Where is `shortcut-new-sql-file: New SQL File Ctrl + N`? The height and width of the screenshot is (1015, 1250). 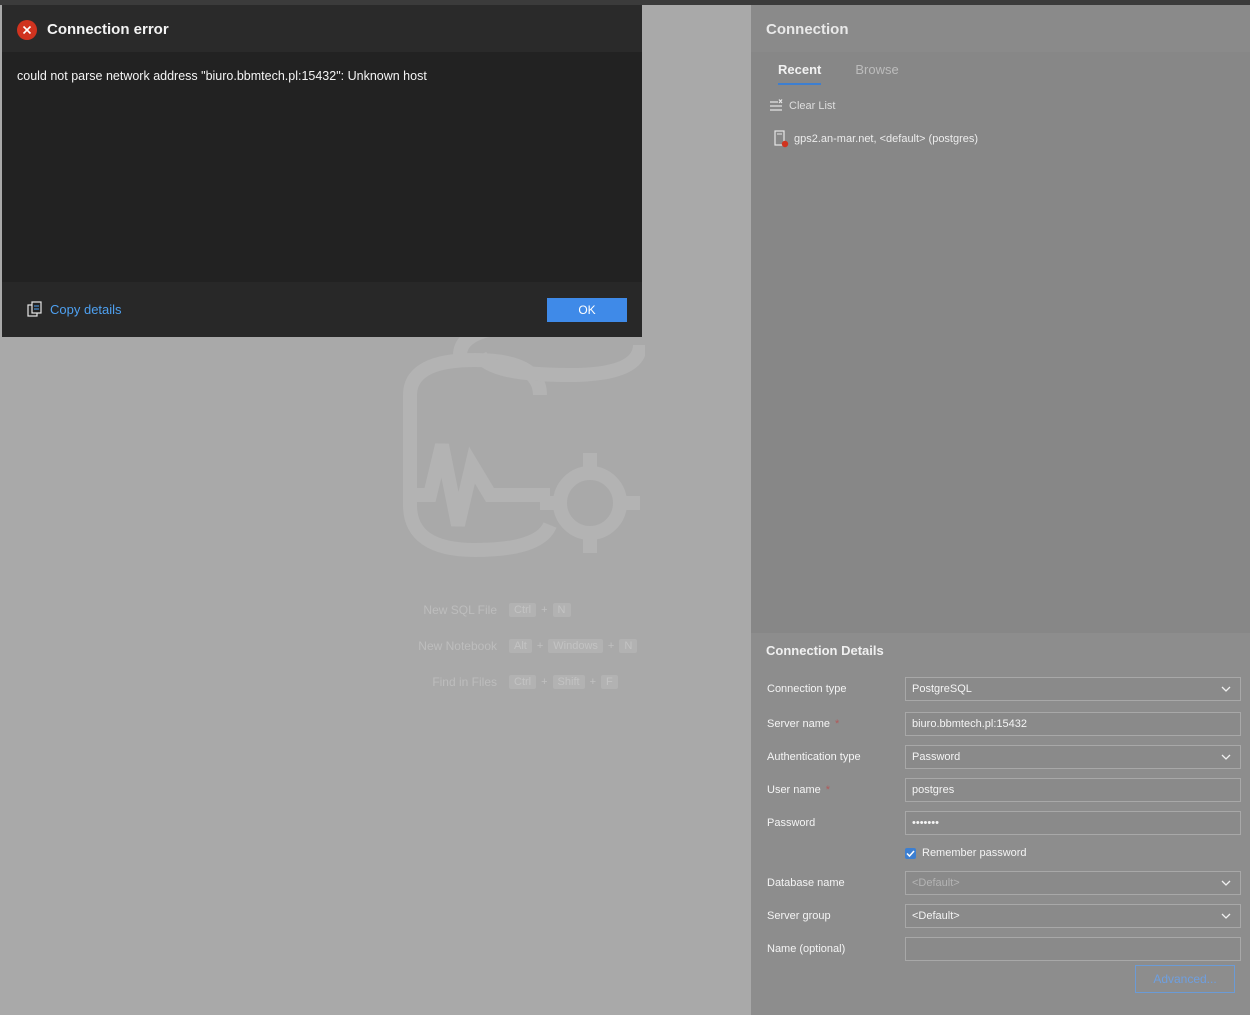 shortcut-new-sql-file: New SQL File Ctrl + N is located at coordinates (545, 610).